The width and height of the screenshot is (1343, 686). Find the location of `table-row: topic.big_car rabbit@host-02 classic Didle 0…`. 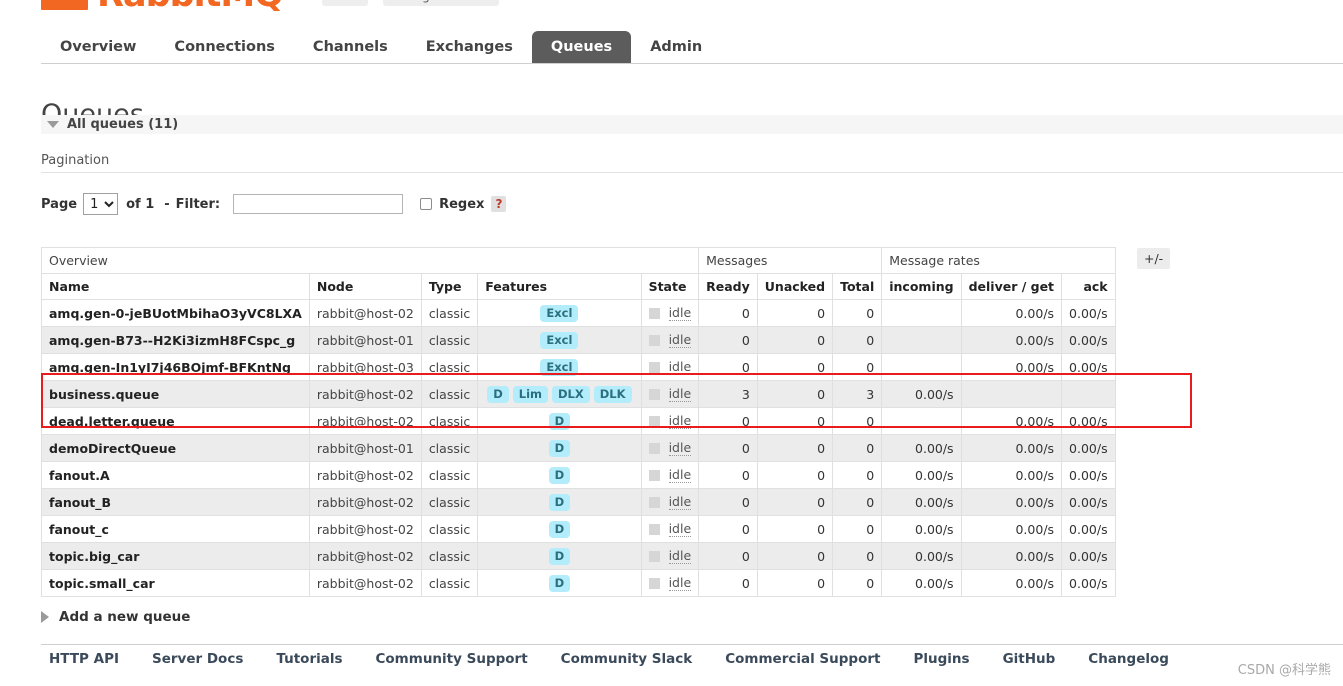

table-row: topic.big_car rabbit@host-02 classic Didle 0… is located at coordinates (578, 556).